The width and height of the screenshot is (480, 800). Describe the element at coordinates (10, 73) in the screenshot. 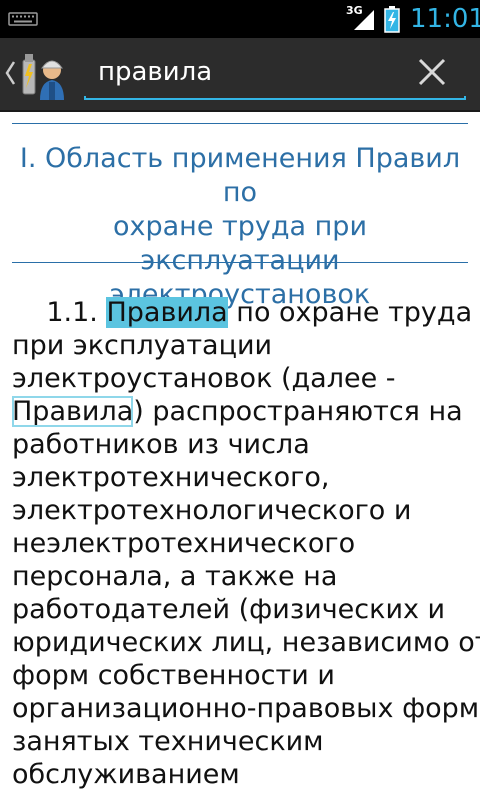

I see `chevron-left-icon` at that location.